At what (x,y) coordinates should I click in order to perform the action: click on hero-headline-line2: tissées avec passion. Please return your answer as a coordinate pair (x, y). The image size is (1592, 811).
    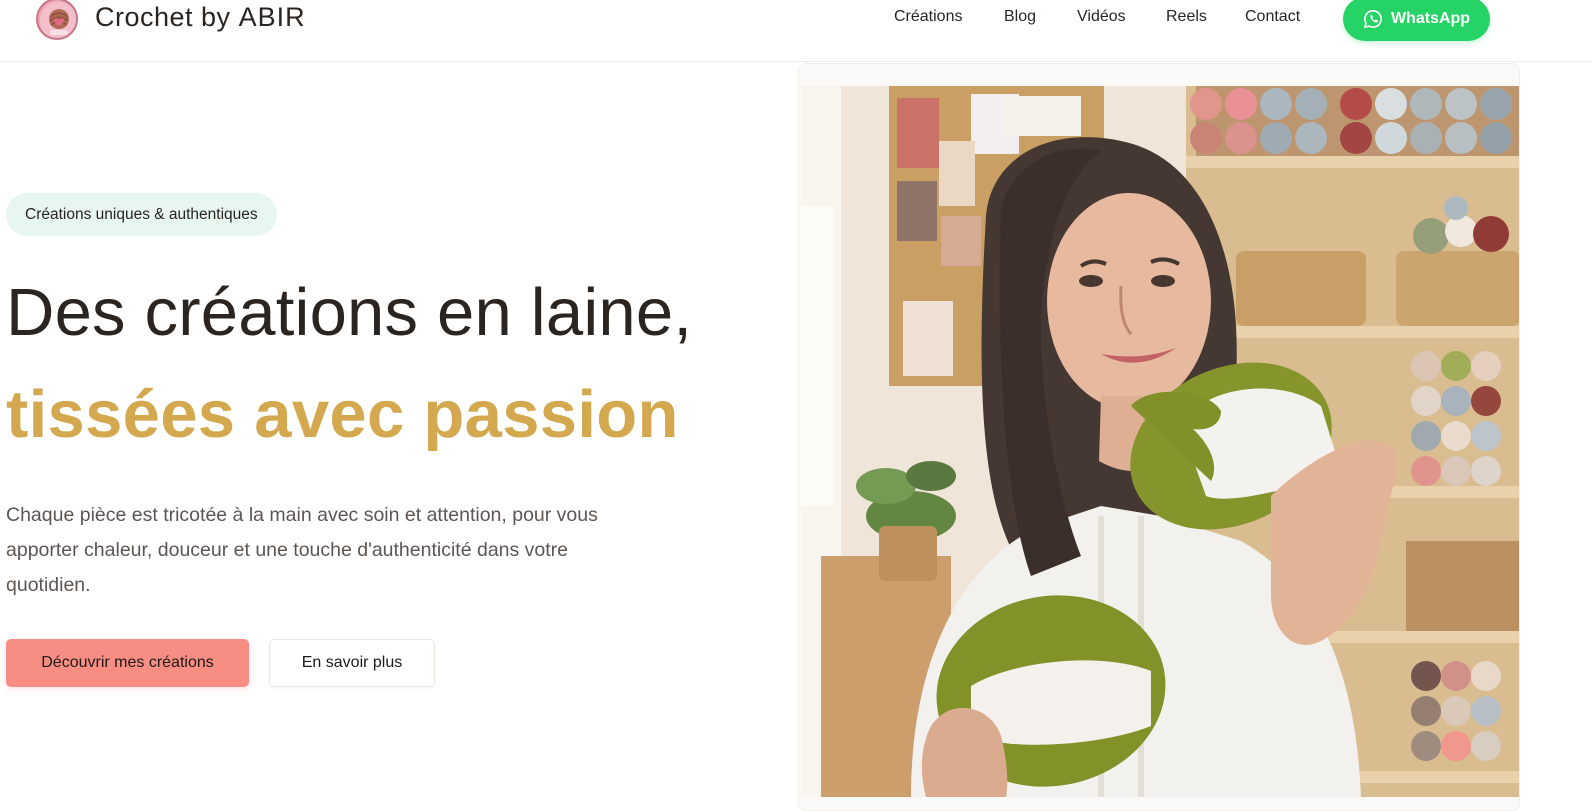
    Looking at the image, I should click on (342, 414).